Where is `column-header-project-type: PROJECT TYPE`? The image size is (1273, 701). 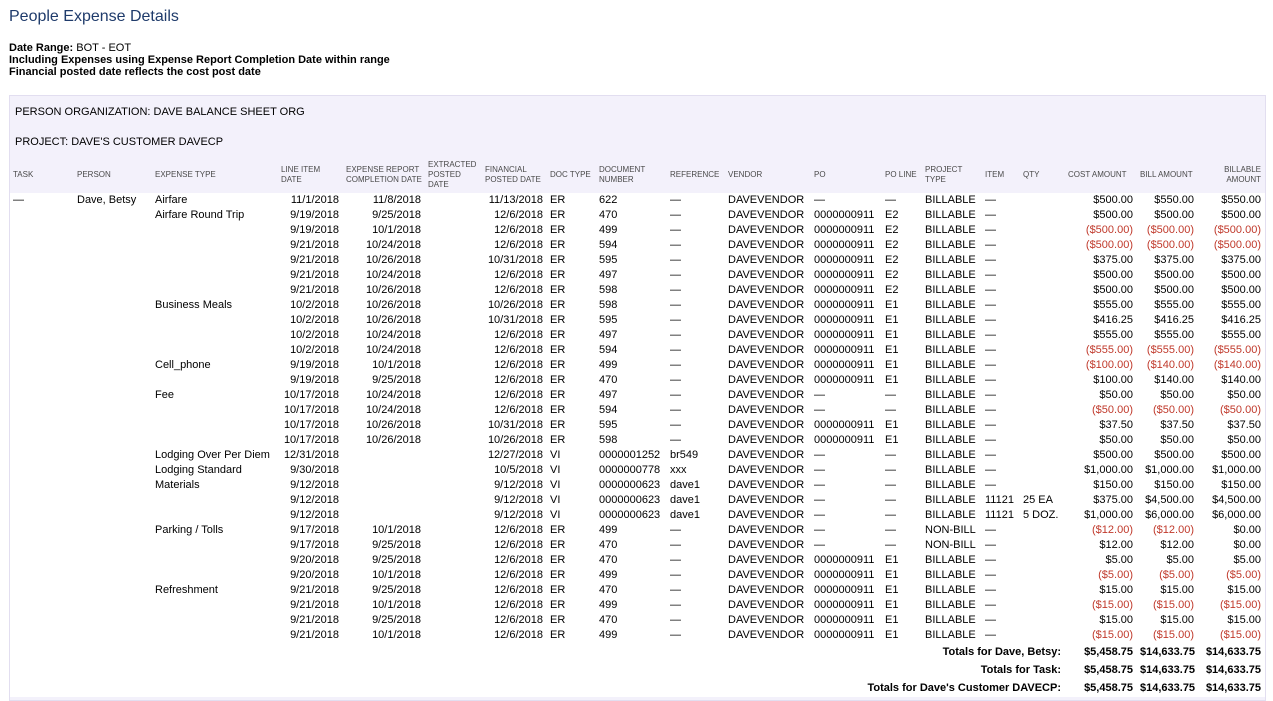
column-header-project-type: PROJECT TYPE is located at coordinates (952, 175).